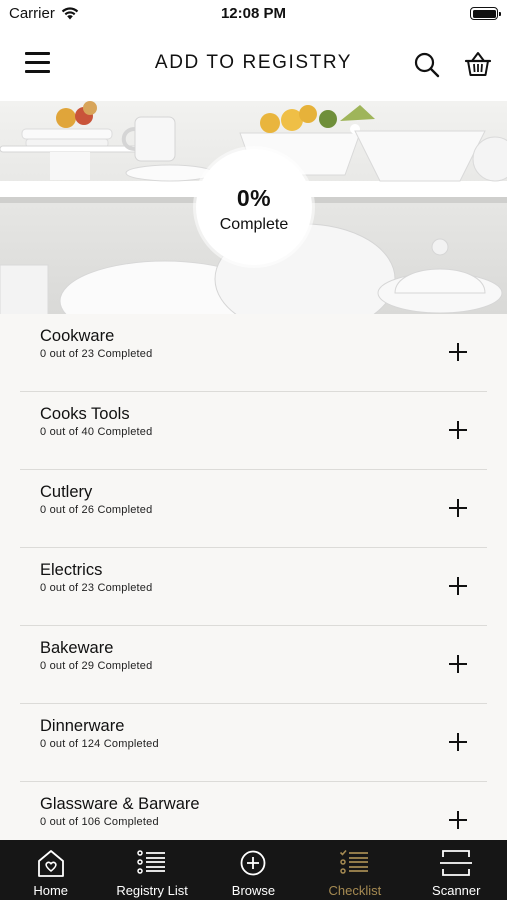 The width and height of the screenshot is (507, 900). What do you see at coordinates (355, 890) in the screenshot?
I see `tab-label: Checklist` at bounding box center [355, 890].